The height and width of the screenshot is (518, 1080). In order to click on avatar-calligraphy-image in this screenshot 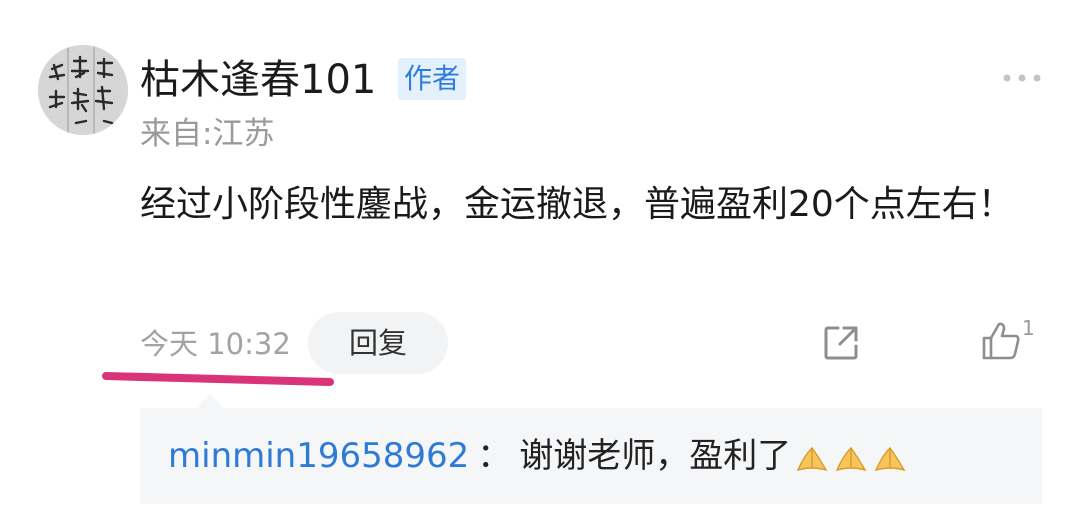, I will do `click(83, 90)`.